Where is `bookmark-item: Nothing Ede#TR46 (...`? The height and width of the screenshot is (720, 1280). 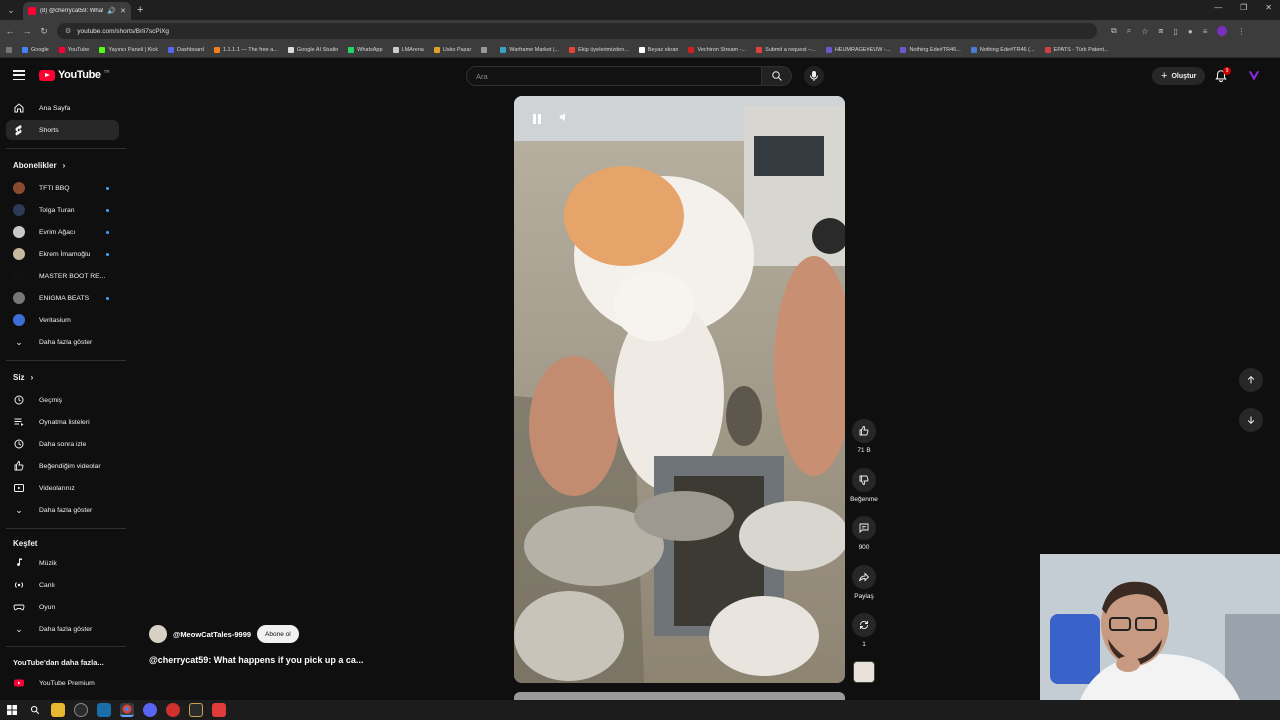
bookmark-item: Nothing Ede#TR46 (... is located at coordinates (1002, 49).